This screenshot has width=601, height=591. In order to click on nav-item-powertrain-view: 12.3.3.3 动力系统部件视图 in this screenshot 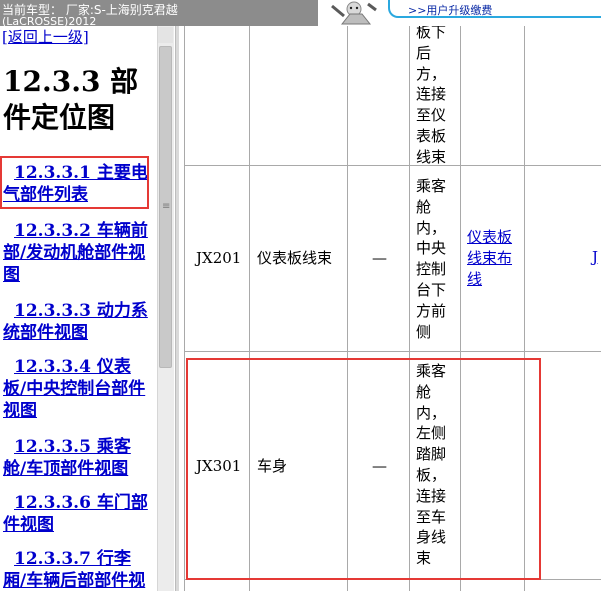, I will do `click(78, 322)`.